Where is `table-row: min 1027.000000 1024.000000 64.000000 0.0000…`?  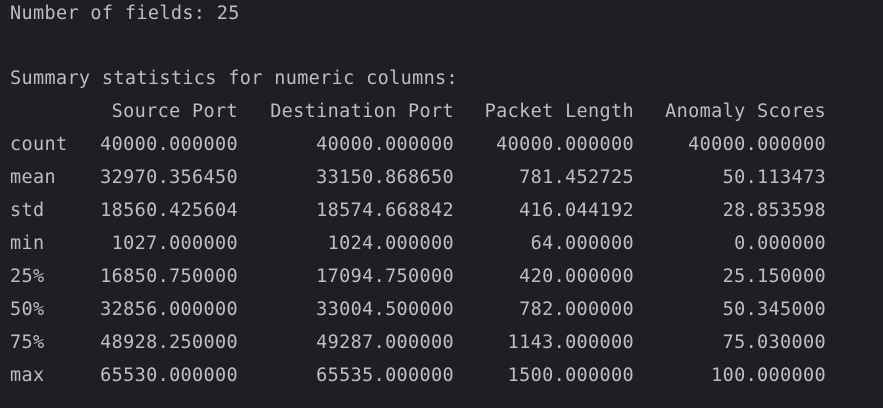 table-row: min 1027.000000 1024.000000 64.000000 0.0000… is located at coordinates (440, 244).